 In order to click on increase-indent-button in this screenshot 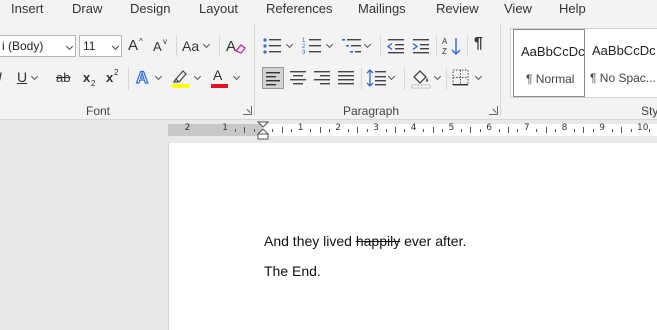, I will do `click(421, 46)`.